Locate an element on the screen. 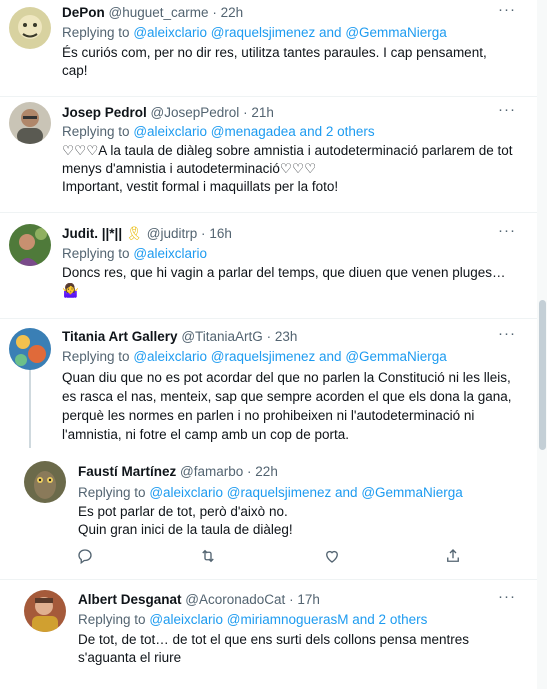 The image size is (547, 689). tweet-text-line: Quin gran inici de la taula de diàleg! is located at coordinates (185, 529).